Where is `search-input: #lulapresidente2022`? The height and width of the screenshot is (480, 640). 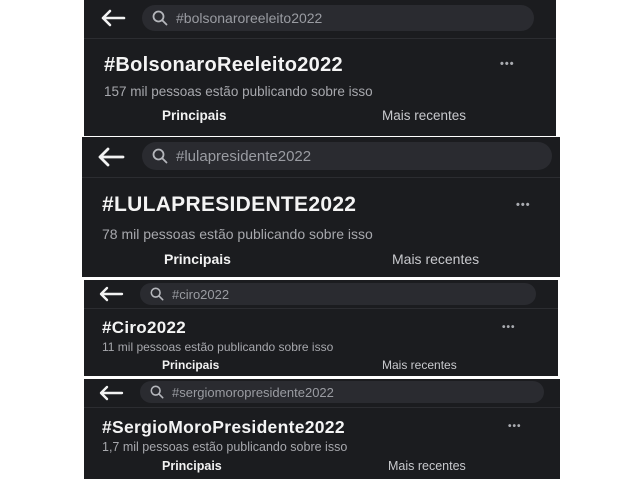 search-input: #lulapresidente2022 is located at coordinates (347, 156).